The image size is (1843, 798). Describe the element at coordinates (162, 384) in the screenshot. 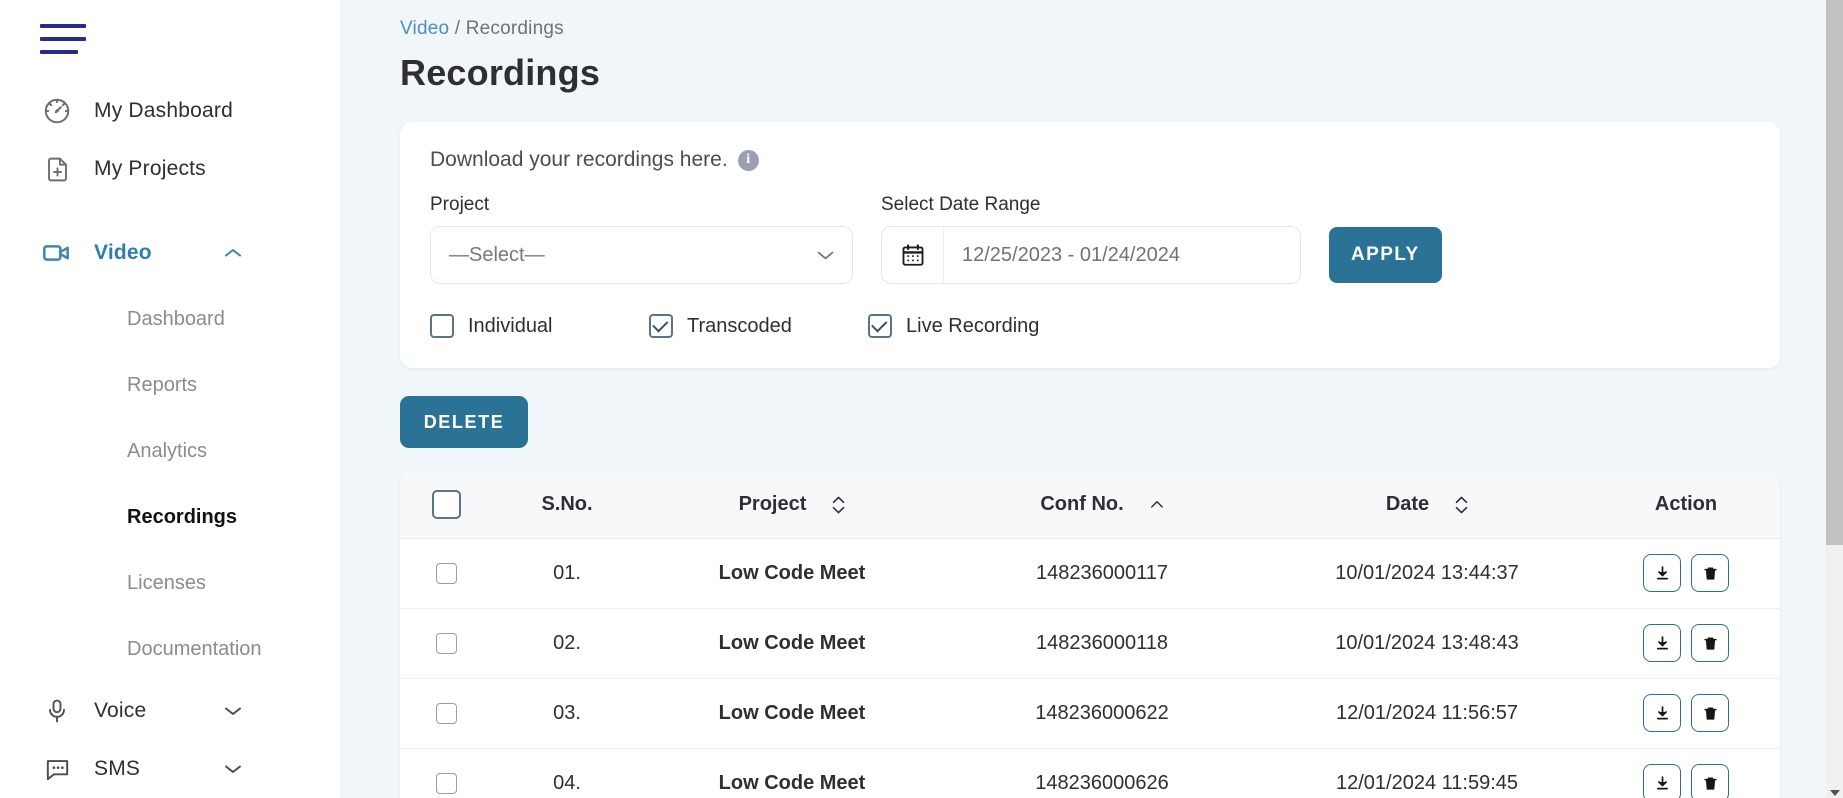

I see `sidebar-subitem-label: Reports` at that location.